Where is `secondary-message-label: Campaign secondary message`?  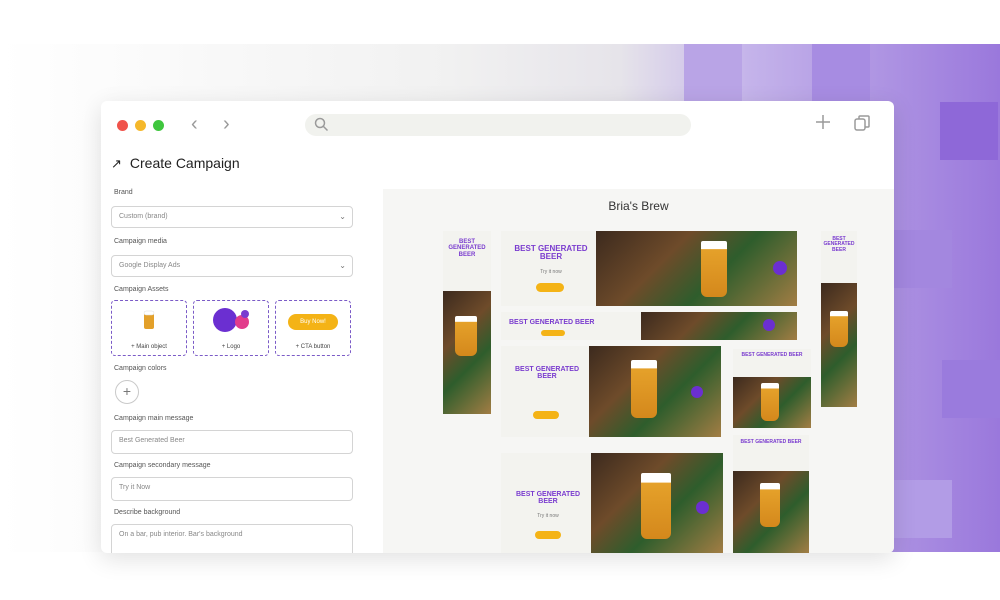 secondary-message-label: Campaign secondary message is located at coordinates (162, 465).